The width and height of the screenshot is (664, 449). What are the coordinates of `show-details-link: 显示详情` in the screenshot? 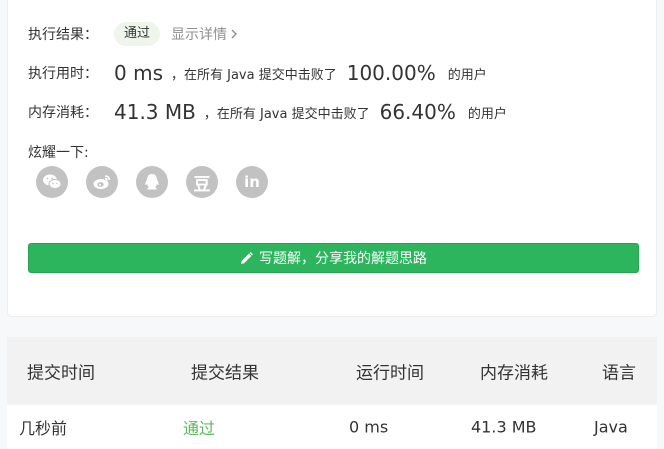 It's located at (204, 34).